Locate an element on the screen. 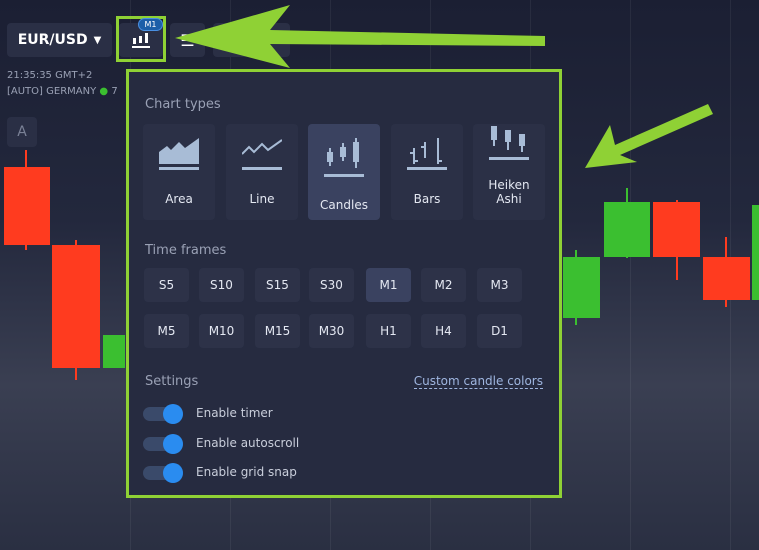 This screenshot has width=759, height=550. chart-type-area: Area is located at coordinates (179, 172).